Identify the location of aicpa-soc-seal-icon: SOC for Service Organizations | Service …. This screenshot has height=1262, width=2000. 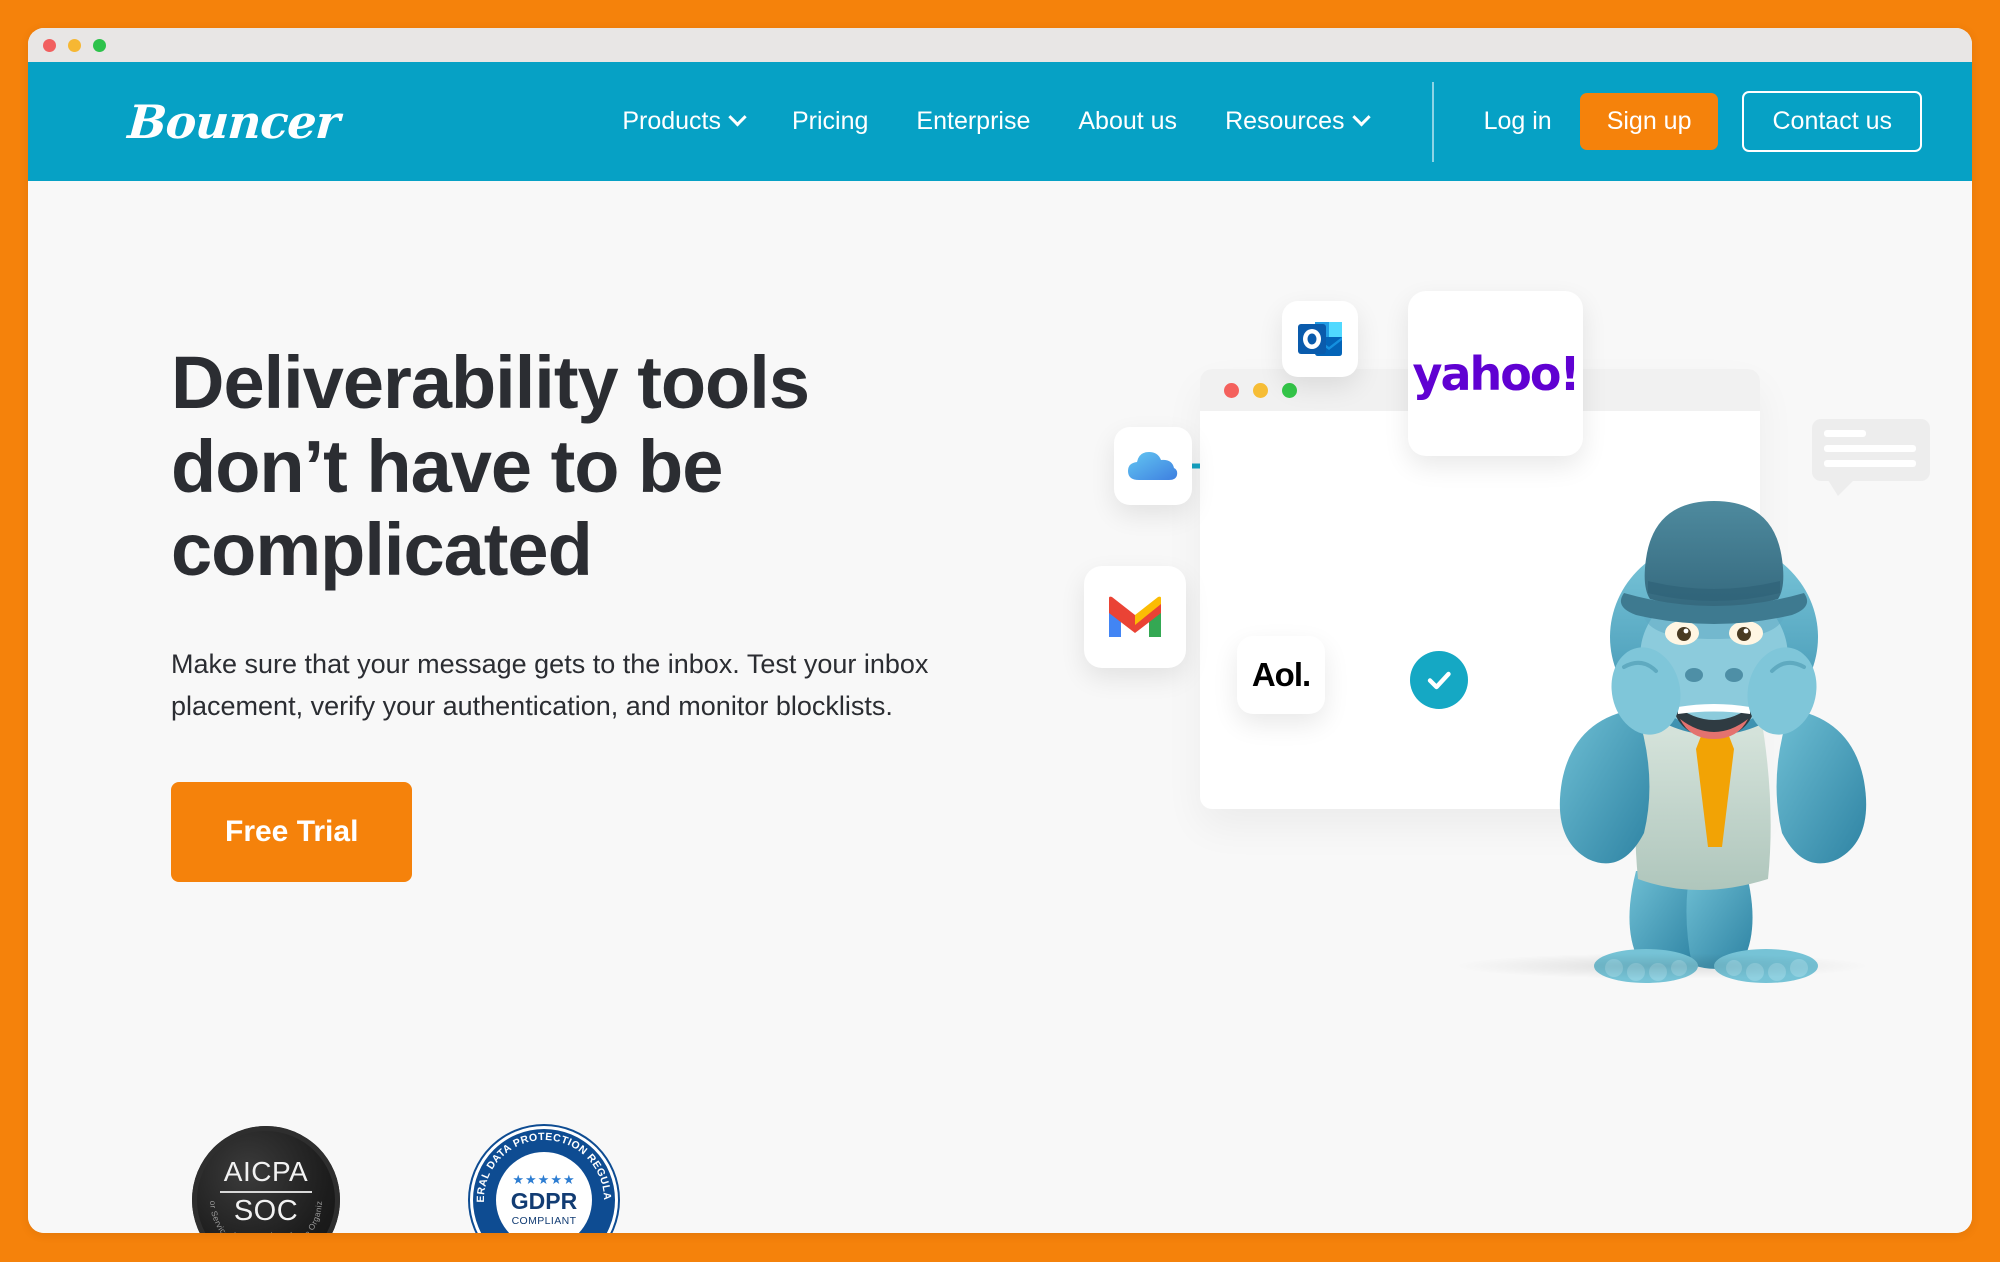
(266, 1179).